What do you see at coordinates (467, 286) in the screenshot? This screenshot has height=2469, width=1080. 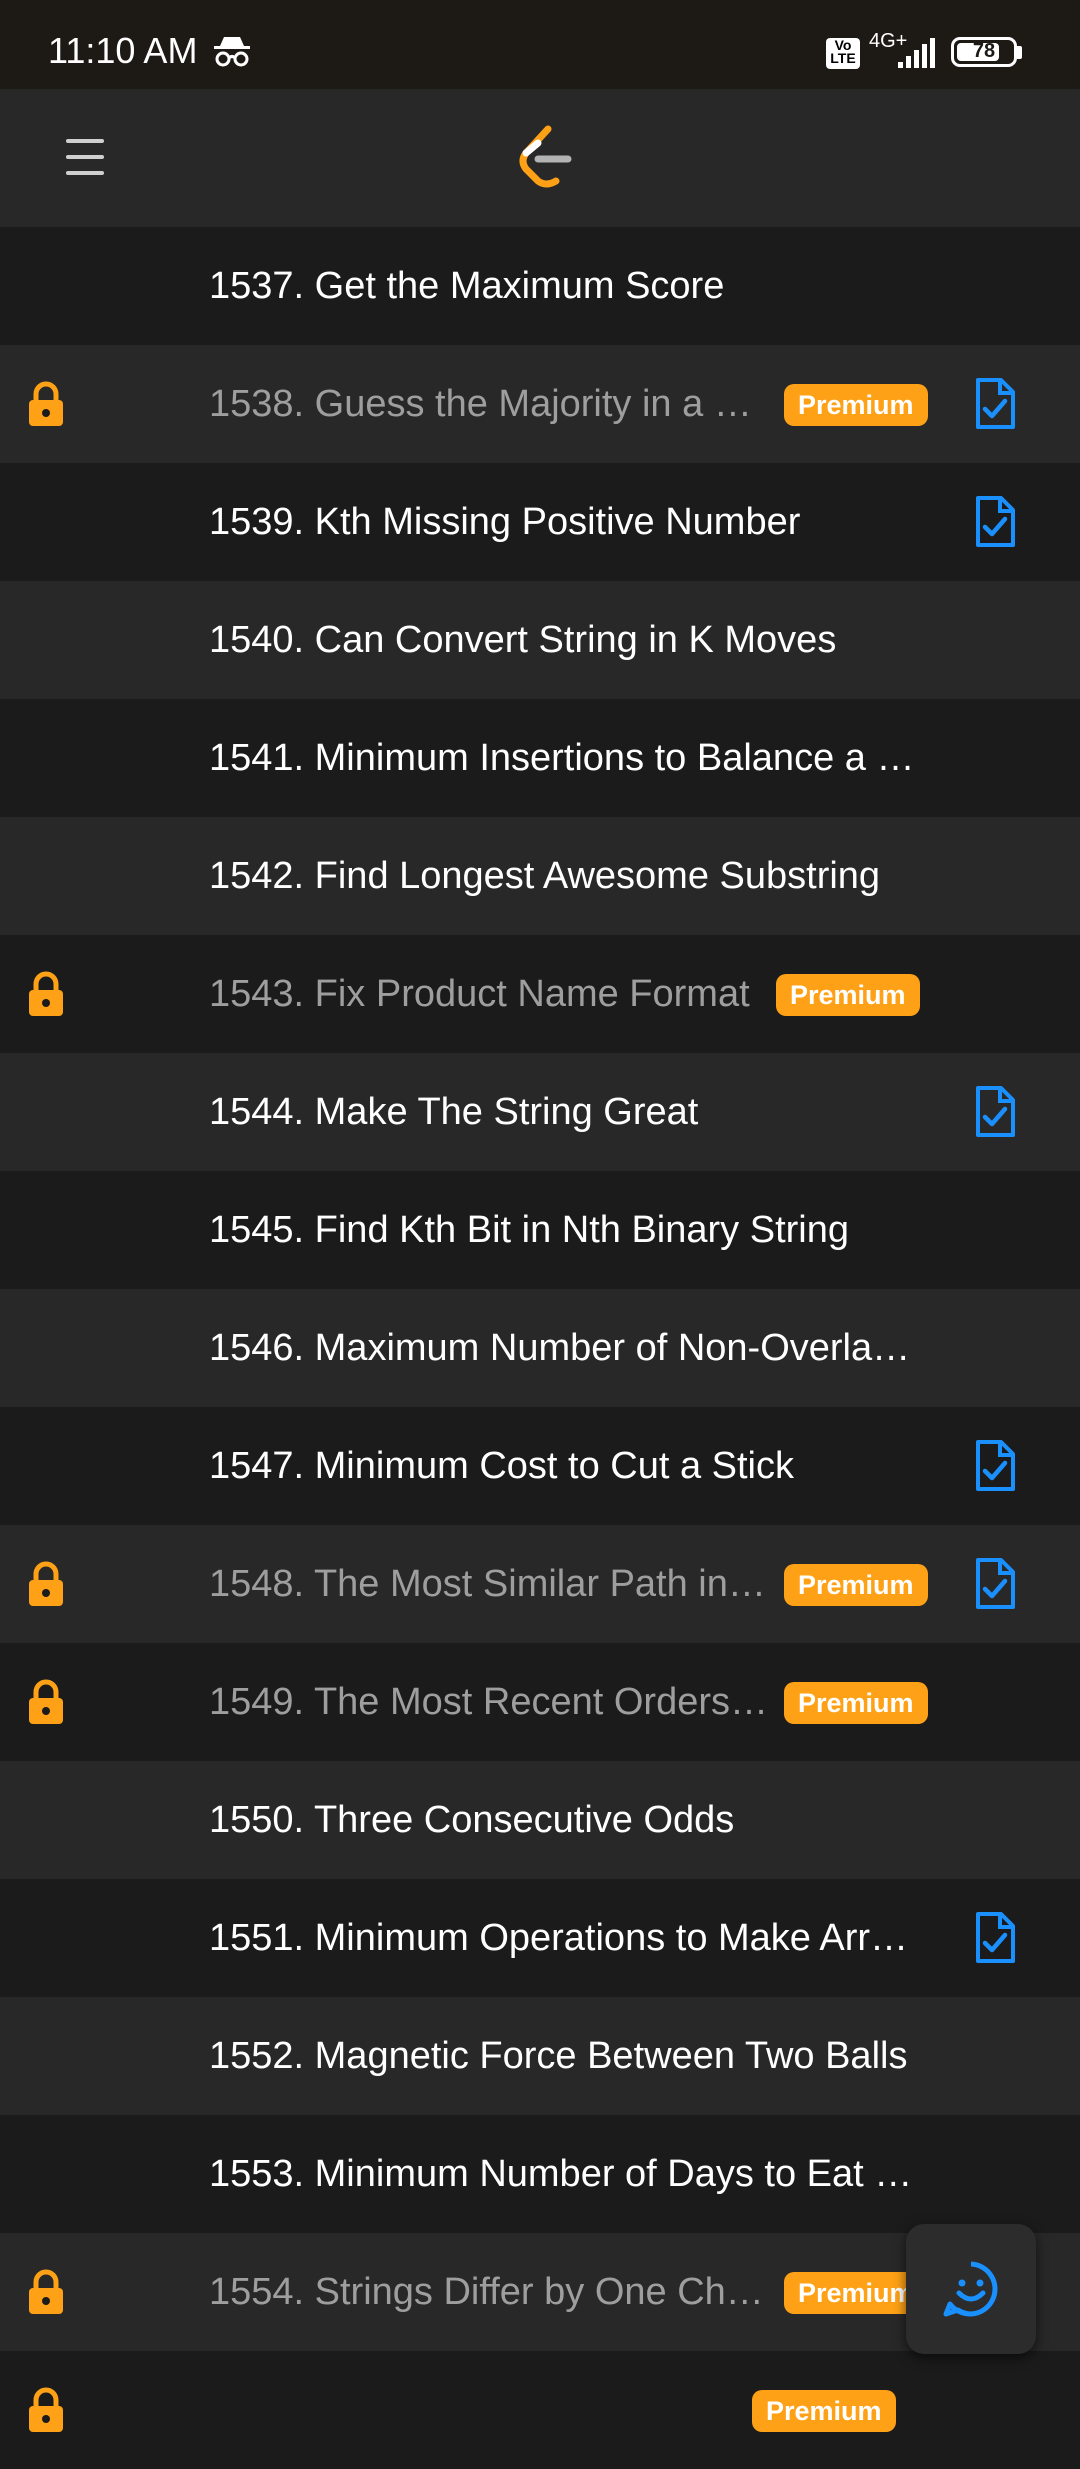 I see `problem-title: 1537. Get the Maximum Score` at bounding box center [467, 286].